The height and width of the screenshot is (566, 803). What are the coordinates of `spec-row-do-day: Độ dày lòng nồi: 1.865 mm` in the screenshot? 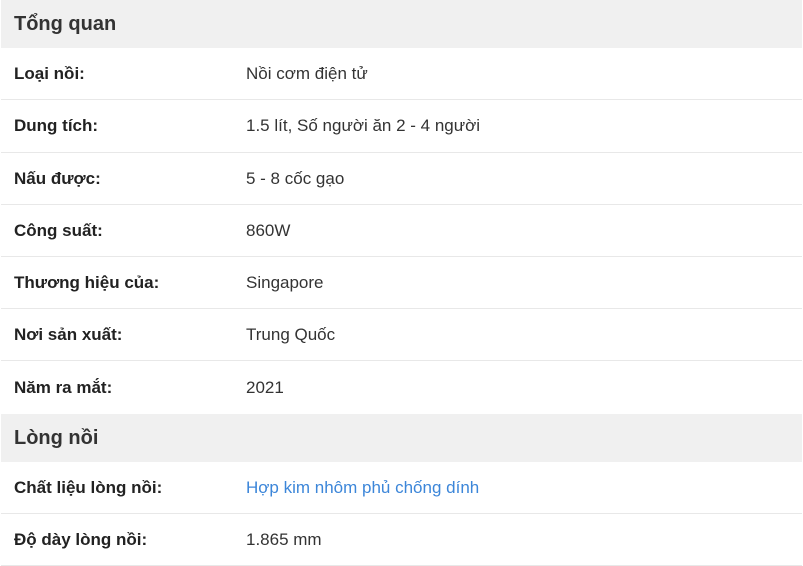 It's located at (401, 540).